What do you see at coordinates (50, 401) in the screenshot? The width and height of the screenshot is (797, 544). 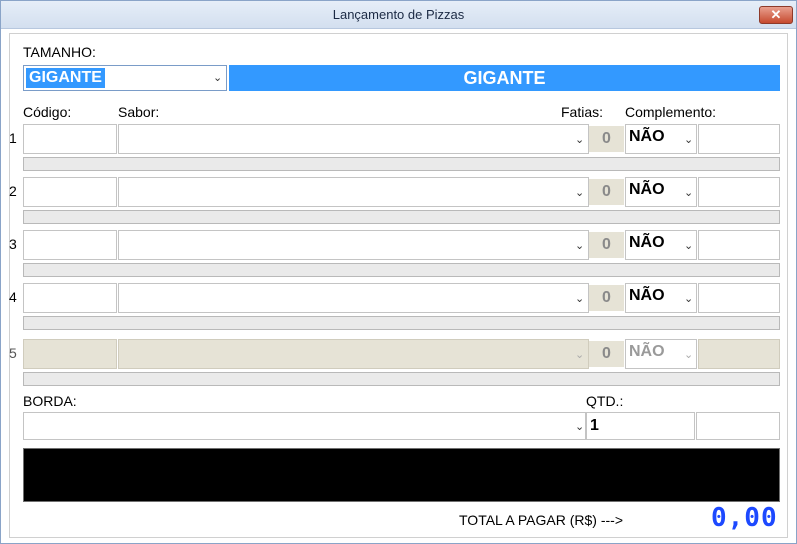 I see `border-label: BORDA:` at bounding box center [50, 401].